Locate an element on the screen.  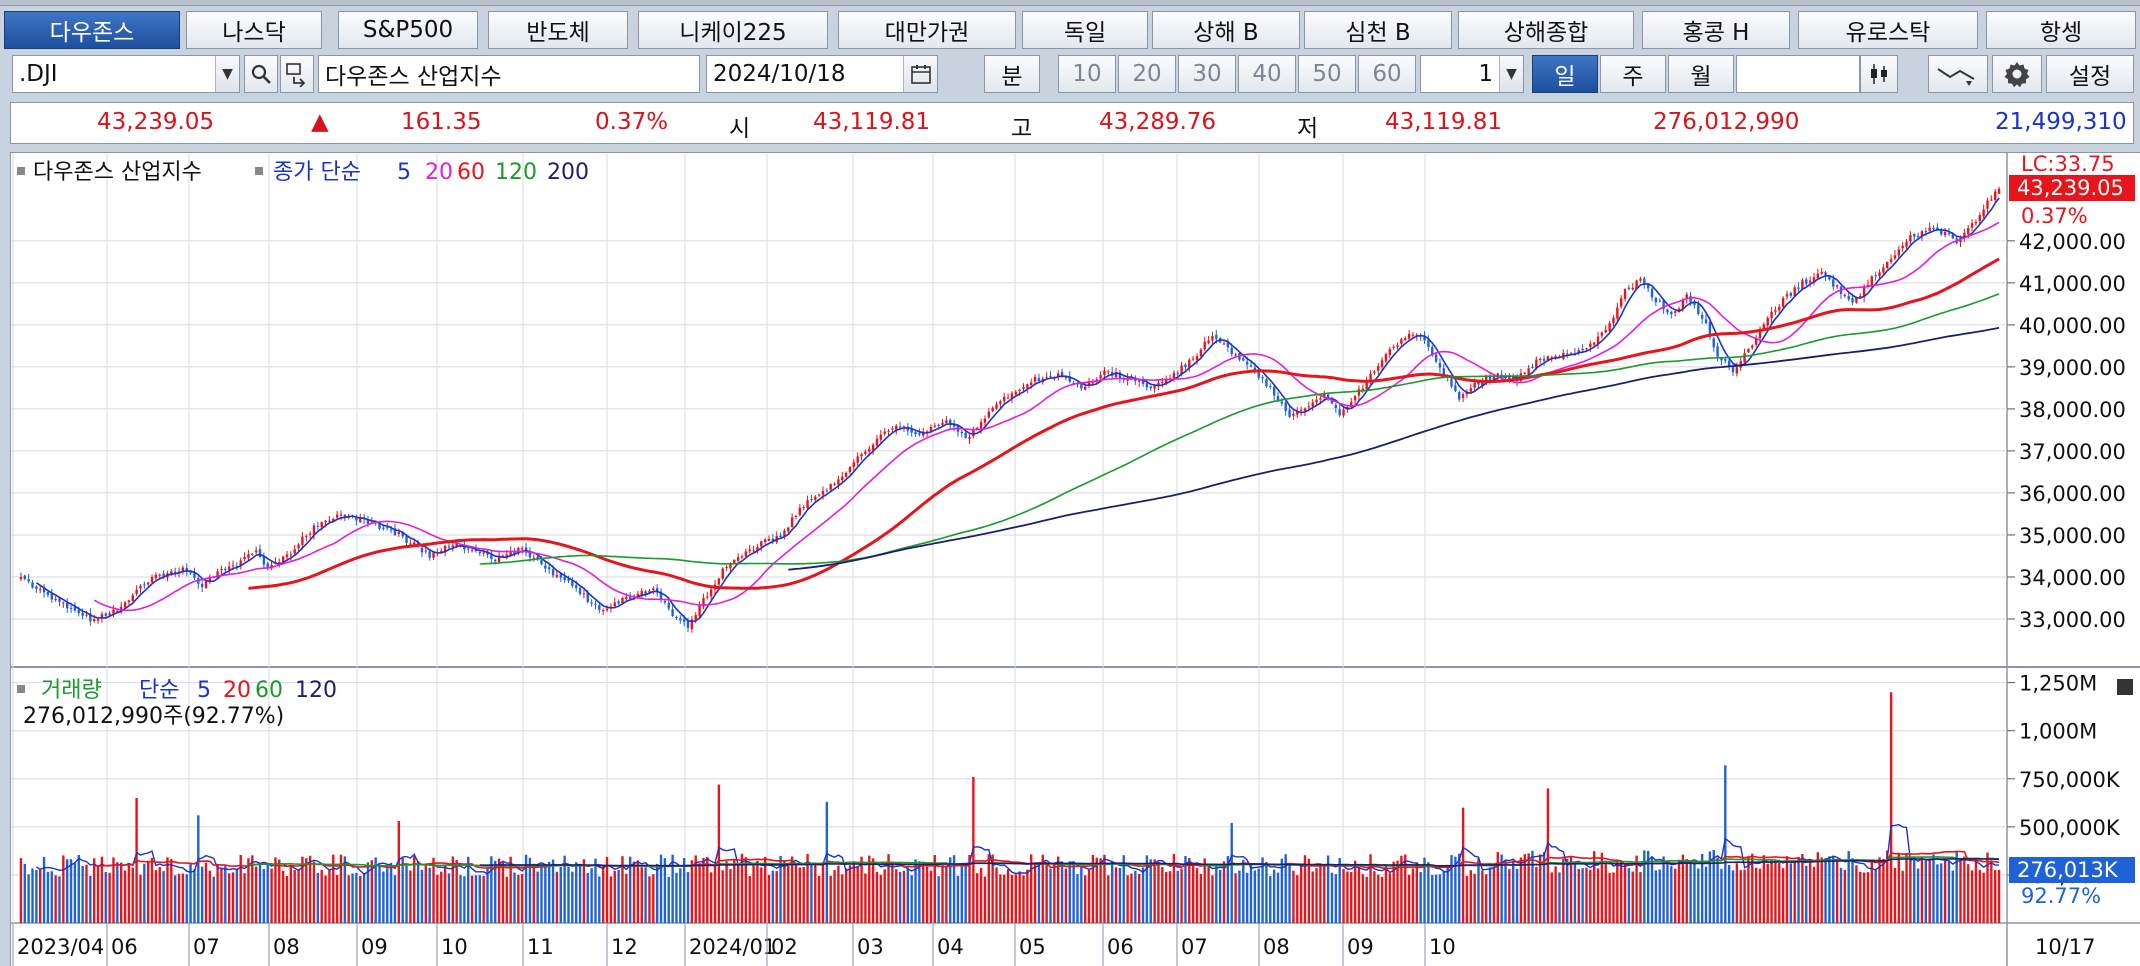
date-field: 2024/10/18 is located at coordinates (822, 74).